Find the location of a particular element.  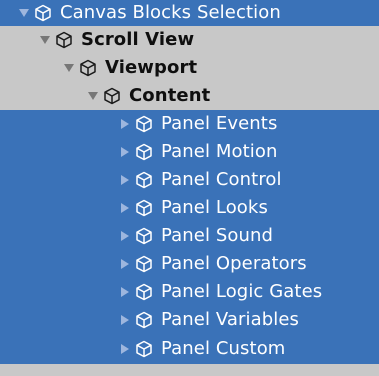

tree-item-panel-events: Panel Events is located at coordinates (189, 124).